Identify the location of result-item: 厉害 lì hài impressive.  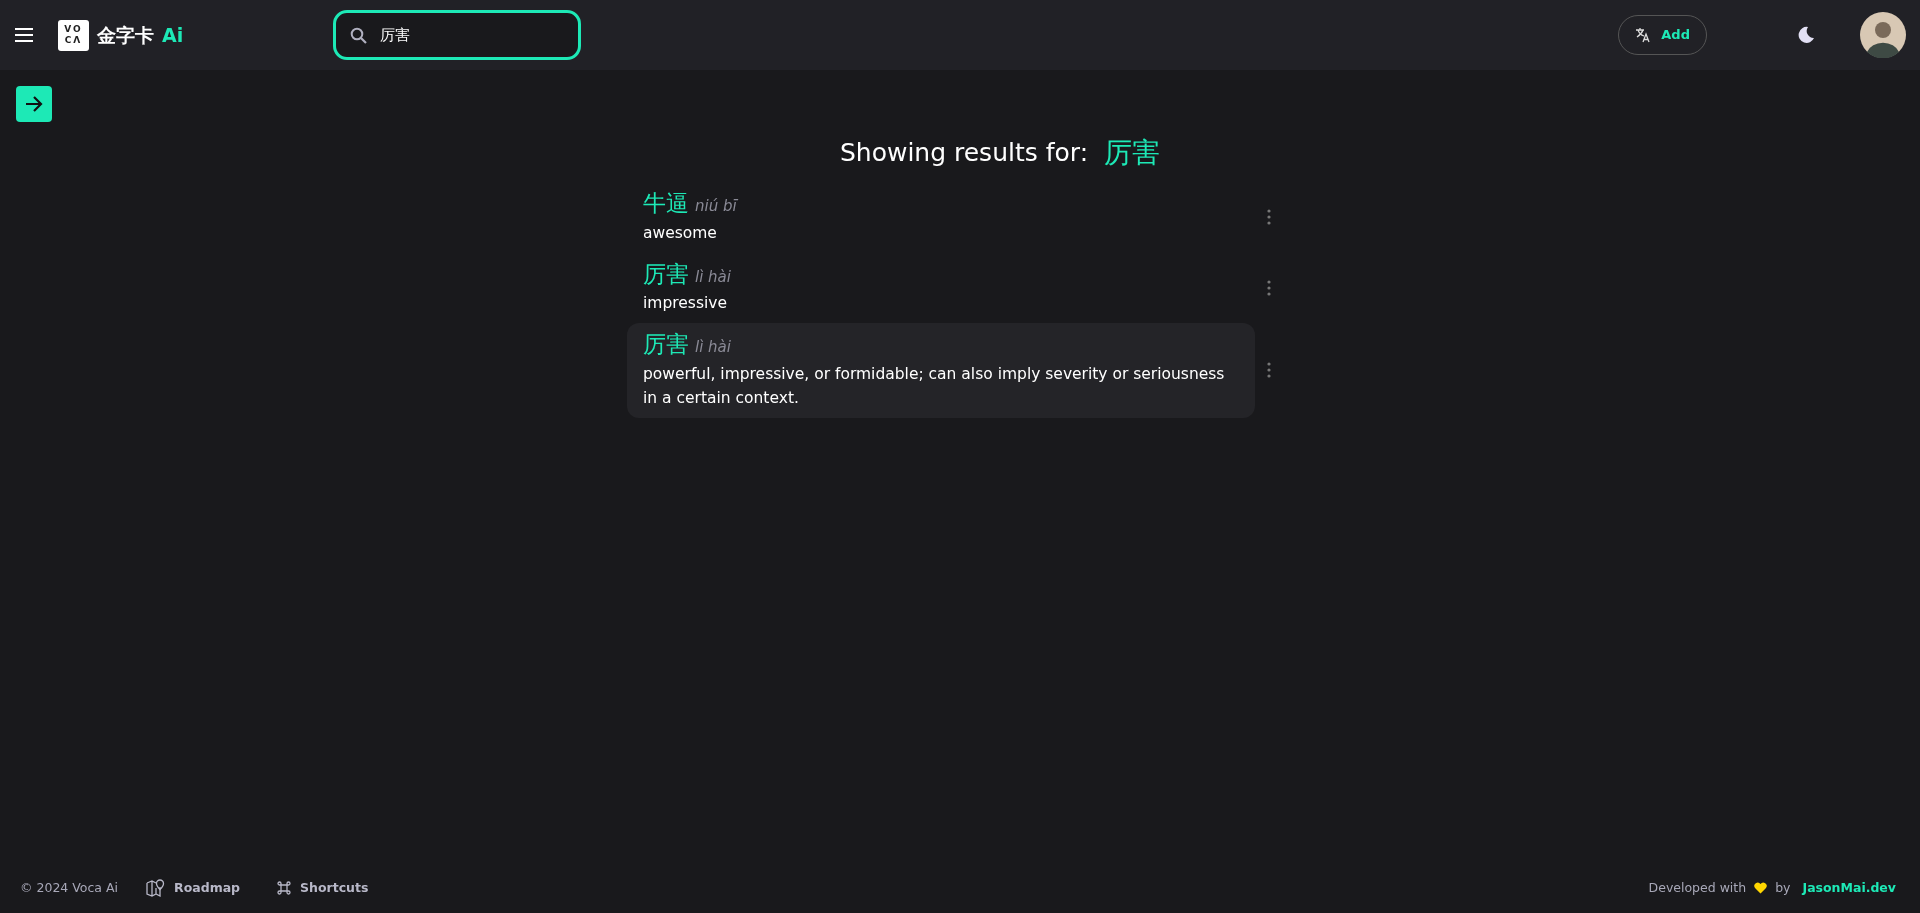
(941, 288).